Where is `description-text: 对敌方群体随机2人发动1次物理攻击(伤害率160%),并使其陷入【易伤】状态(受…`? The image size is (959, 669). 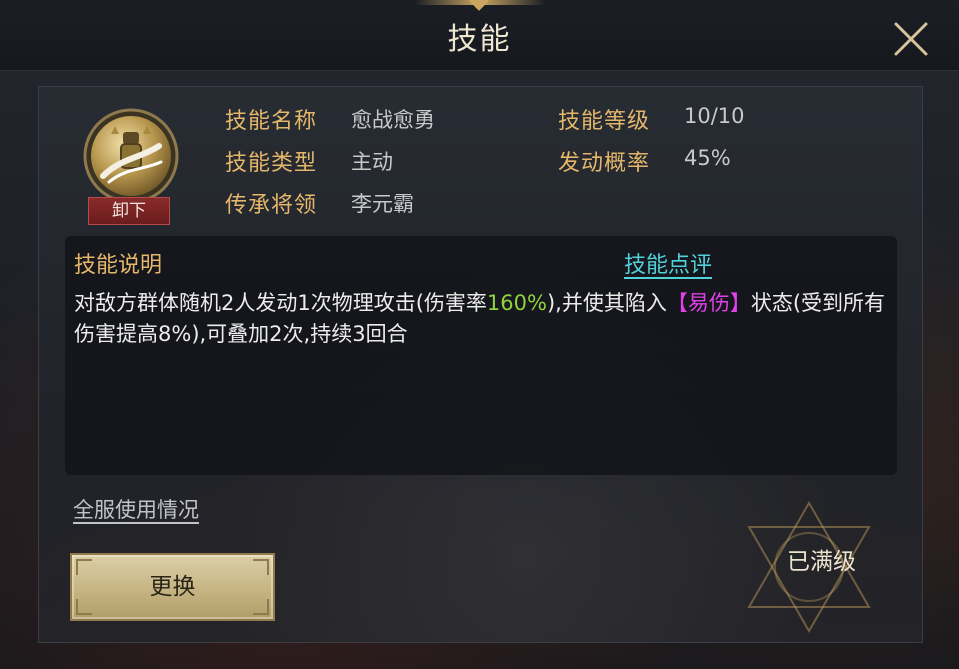
description-text: 对敌方群体随机2人发动1次物理攻击(伤害率160%),并使其陷入【易伤】状态(受… is located at coordinates (480, 319).